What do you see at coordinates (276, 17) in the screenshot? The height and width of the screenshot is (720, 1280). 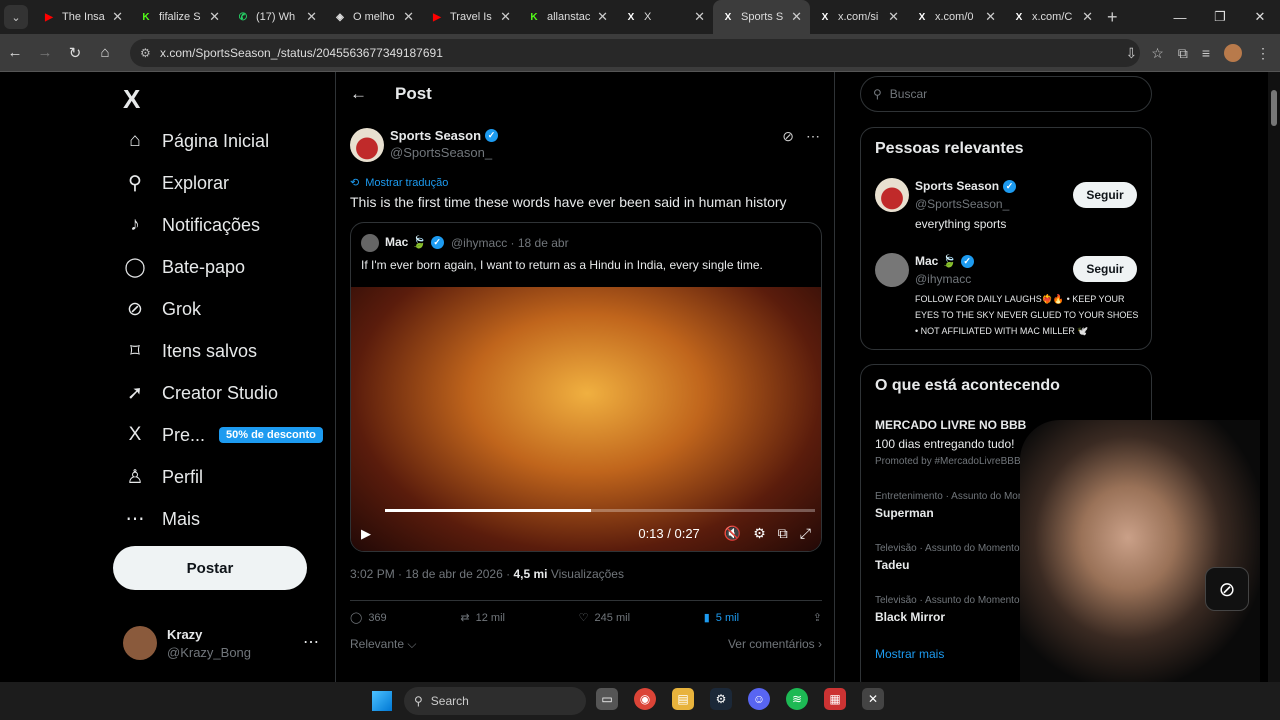 I see `browser-tab: ✆ (17) Wh ✕` at bounding box center [276, 17].